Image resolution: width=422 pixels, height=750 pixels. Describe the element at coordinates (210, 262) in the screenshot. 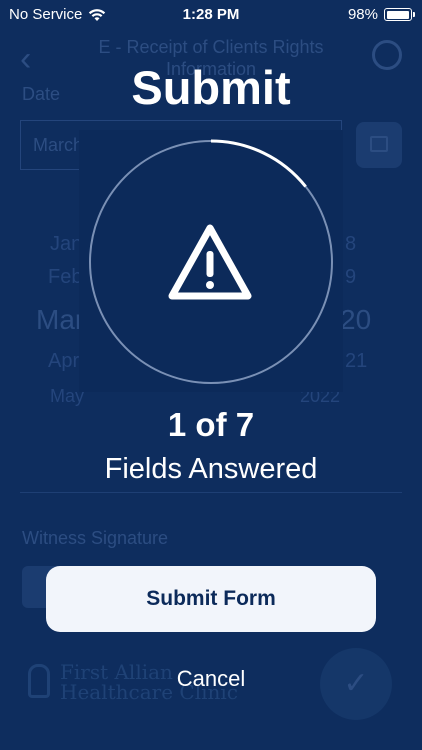

I see `warning-icon` at that location.